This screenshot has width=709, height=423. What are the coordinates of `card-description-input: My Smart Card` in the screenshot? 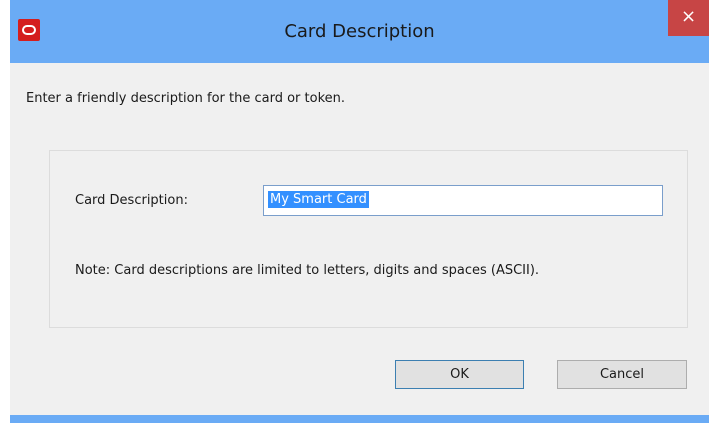 It's located at (463, 200).